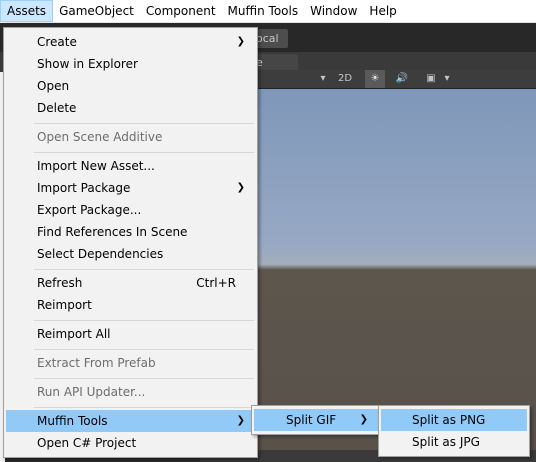 This screenshot has height=462, width=536. Describe the element at coordinates (130, 108) in the screenshot. I see `menu-item-delete: Delete` at that location.